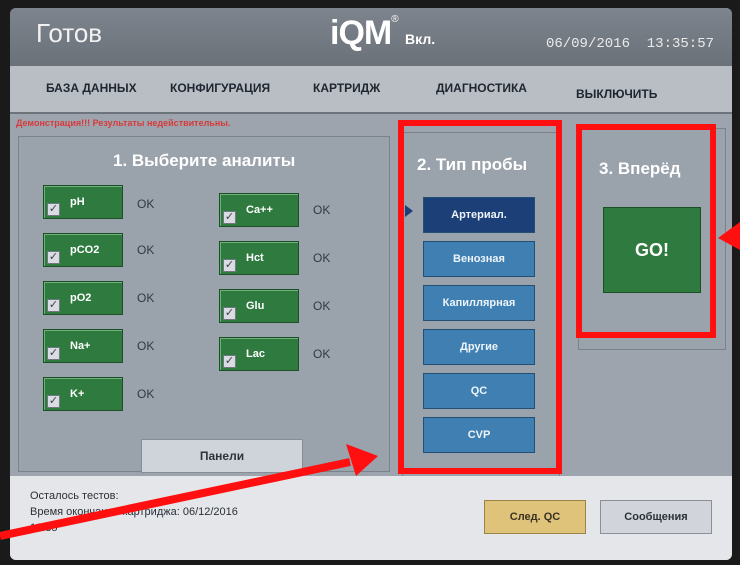  What do you see at coordinates (74, 496) in the screenshot?
I see `tests-left-text: Осталось тестов:` at bounding box center [74, 496].